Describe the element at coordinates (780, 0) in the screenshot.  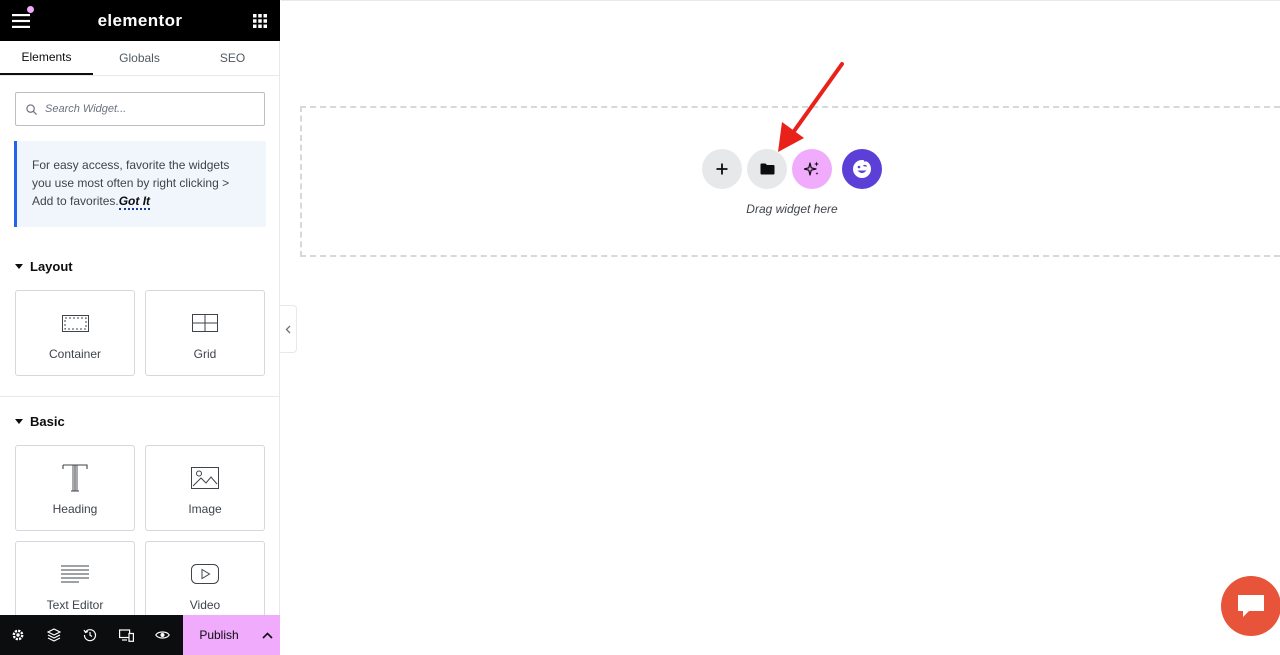
I see `canvas-top-border` at that location.